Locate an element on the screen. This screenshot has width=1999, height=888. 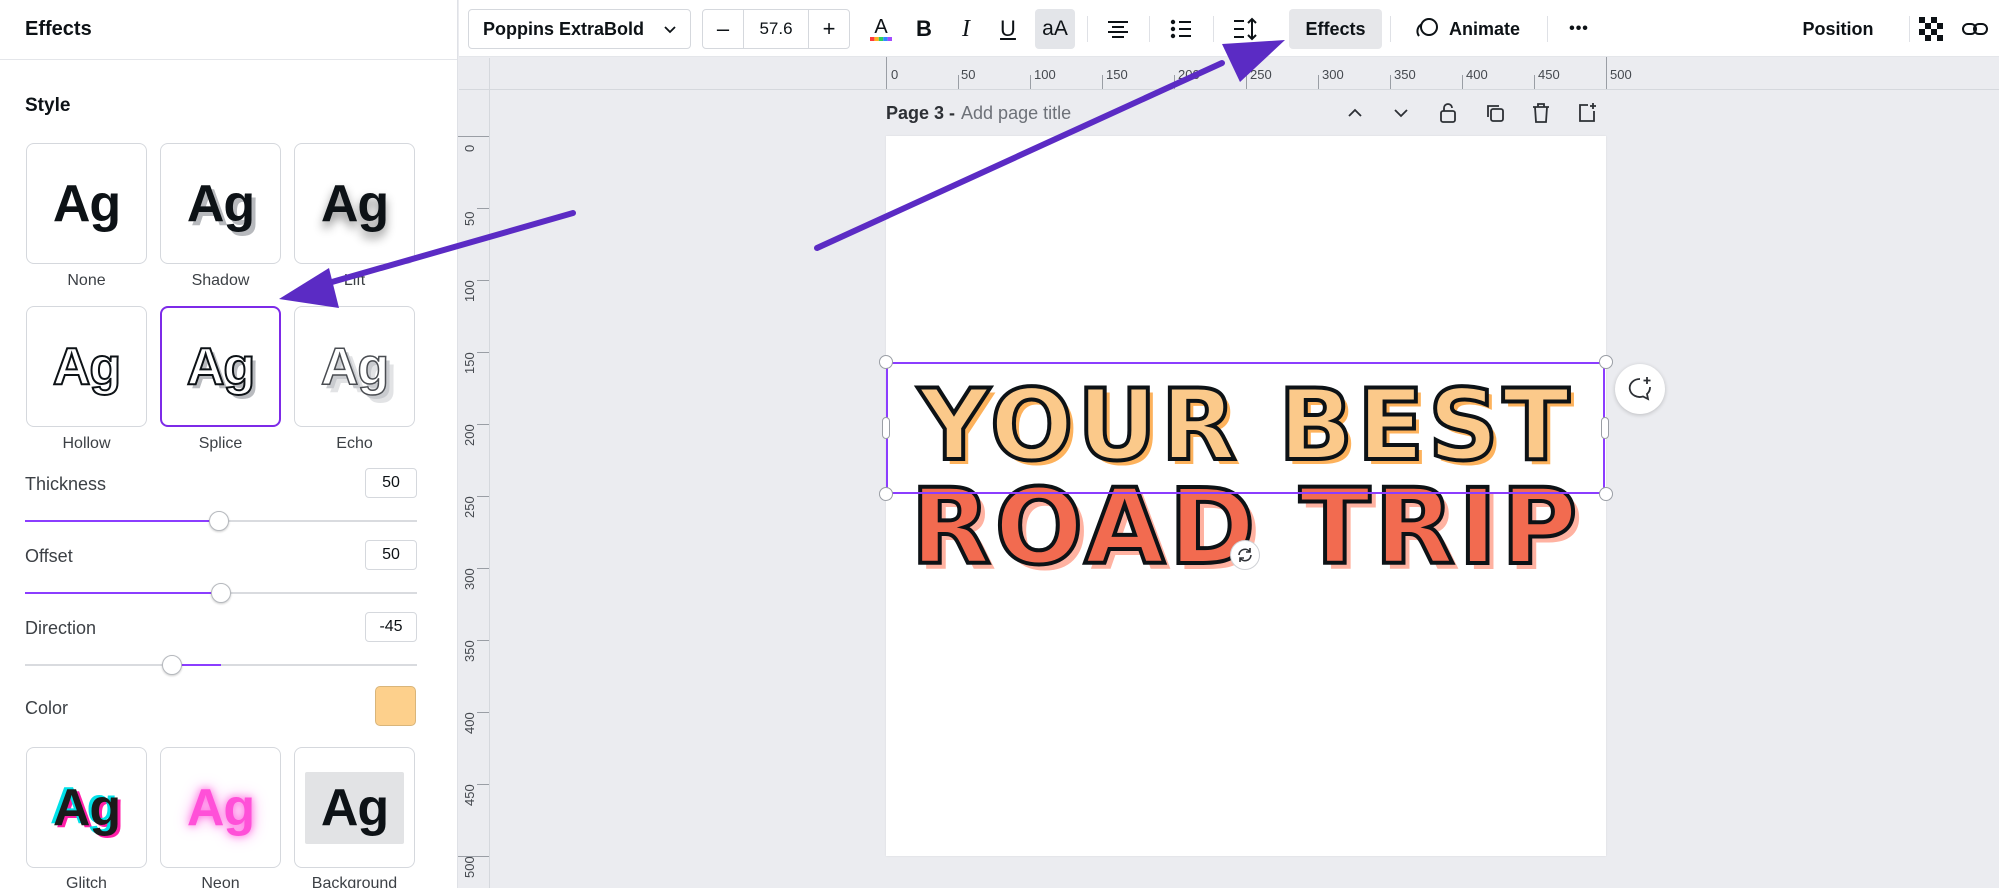
effect-shadow-tile: Ag is located at coordinates (220, 203).